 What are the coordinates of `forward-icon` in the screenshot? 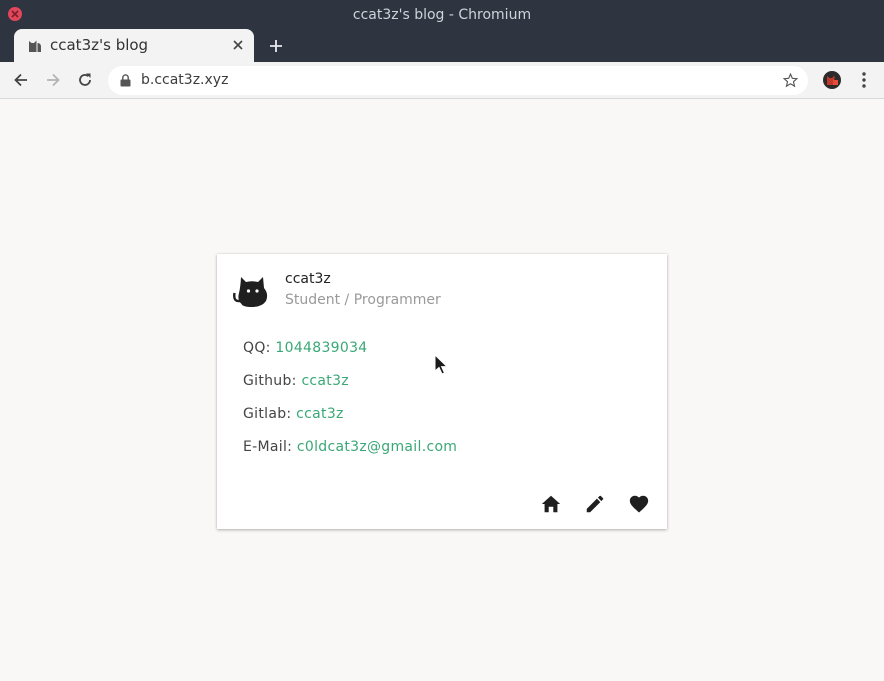 It's located at (53, 80).